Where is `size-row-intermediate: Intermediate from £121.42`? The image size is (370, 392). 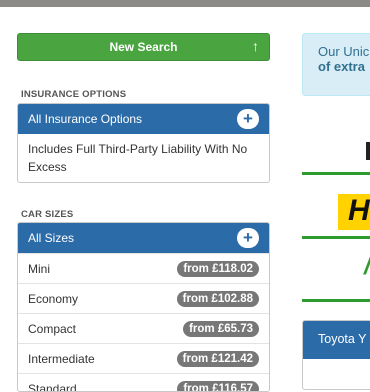 size-row-intermediate: Intermediate from £121.42 is located at coordinates (143, 358).